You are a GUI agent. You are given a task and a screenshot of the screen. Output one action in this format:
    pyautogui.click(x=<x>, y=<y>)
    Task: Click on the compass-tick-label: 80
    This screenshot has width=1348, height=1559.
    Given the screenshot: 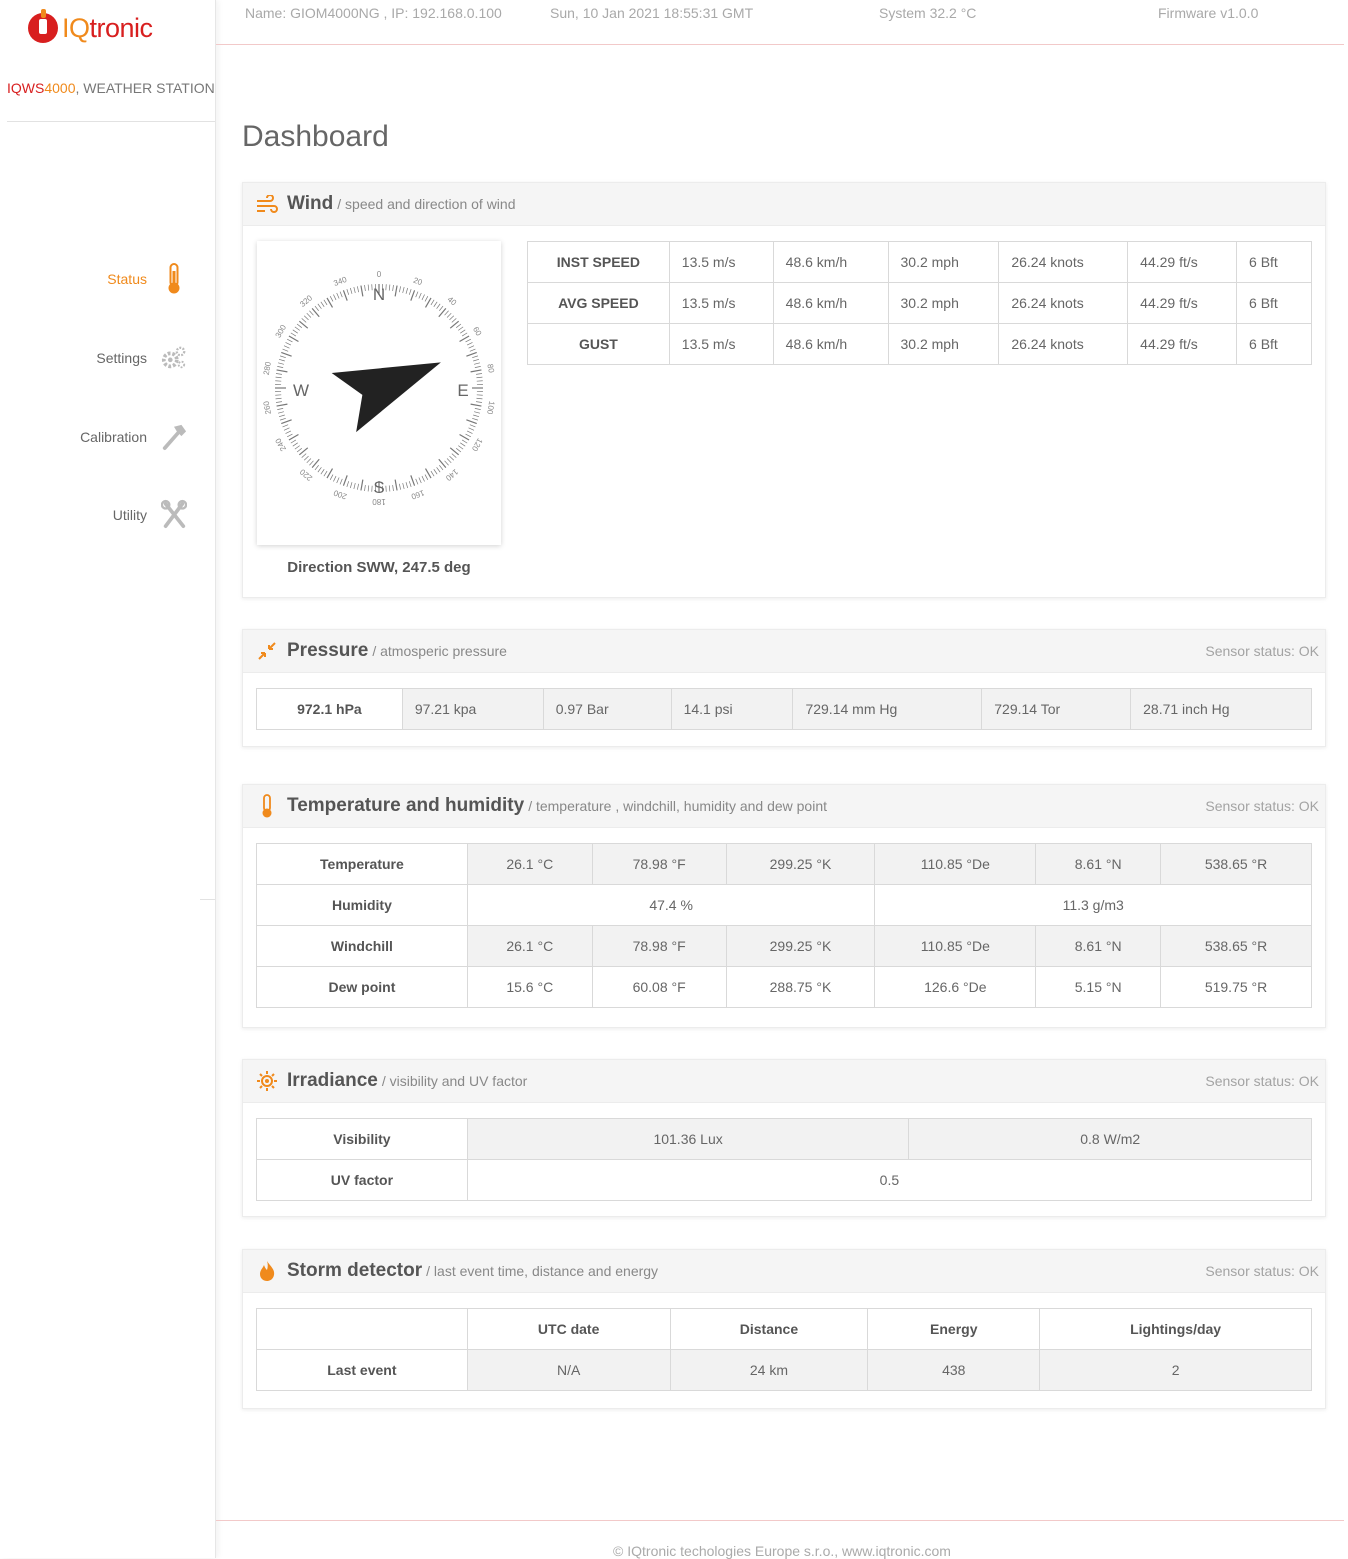 What is the action you would take?
    pyautogui.click(x=490, y=368)
    